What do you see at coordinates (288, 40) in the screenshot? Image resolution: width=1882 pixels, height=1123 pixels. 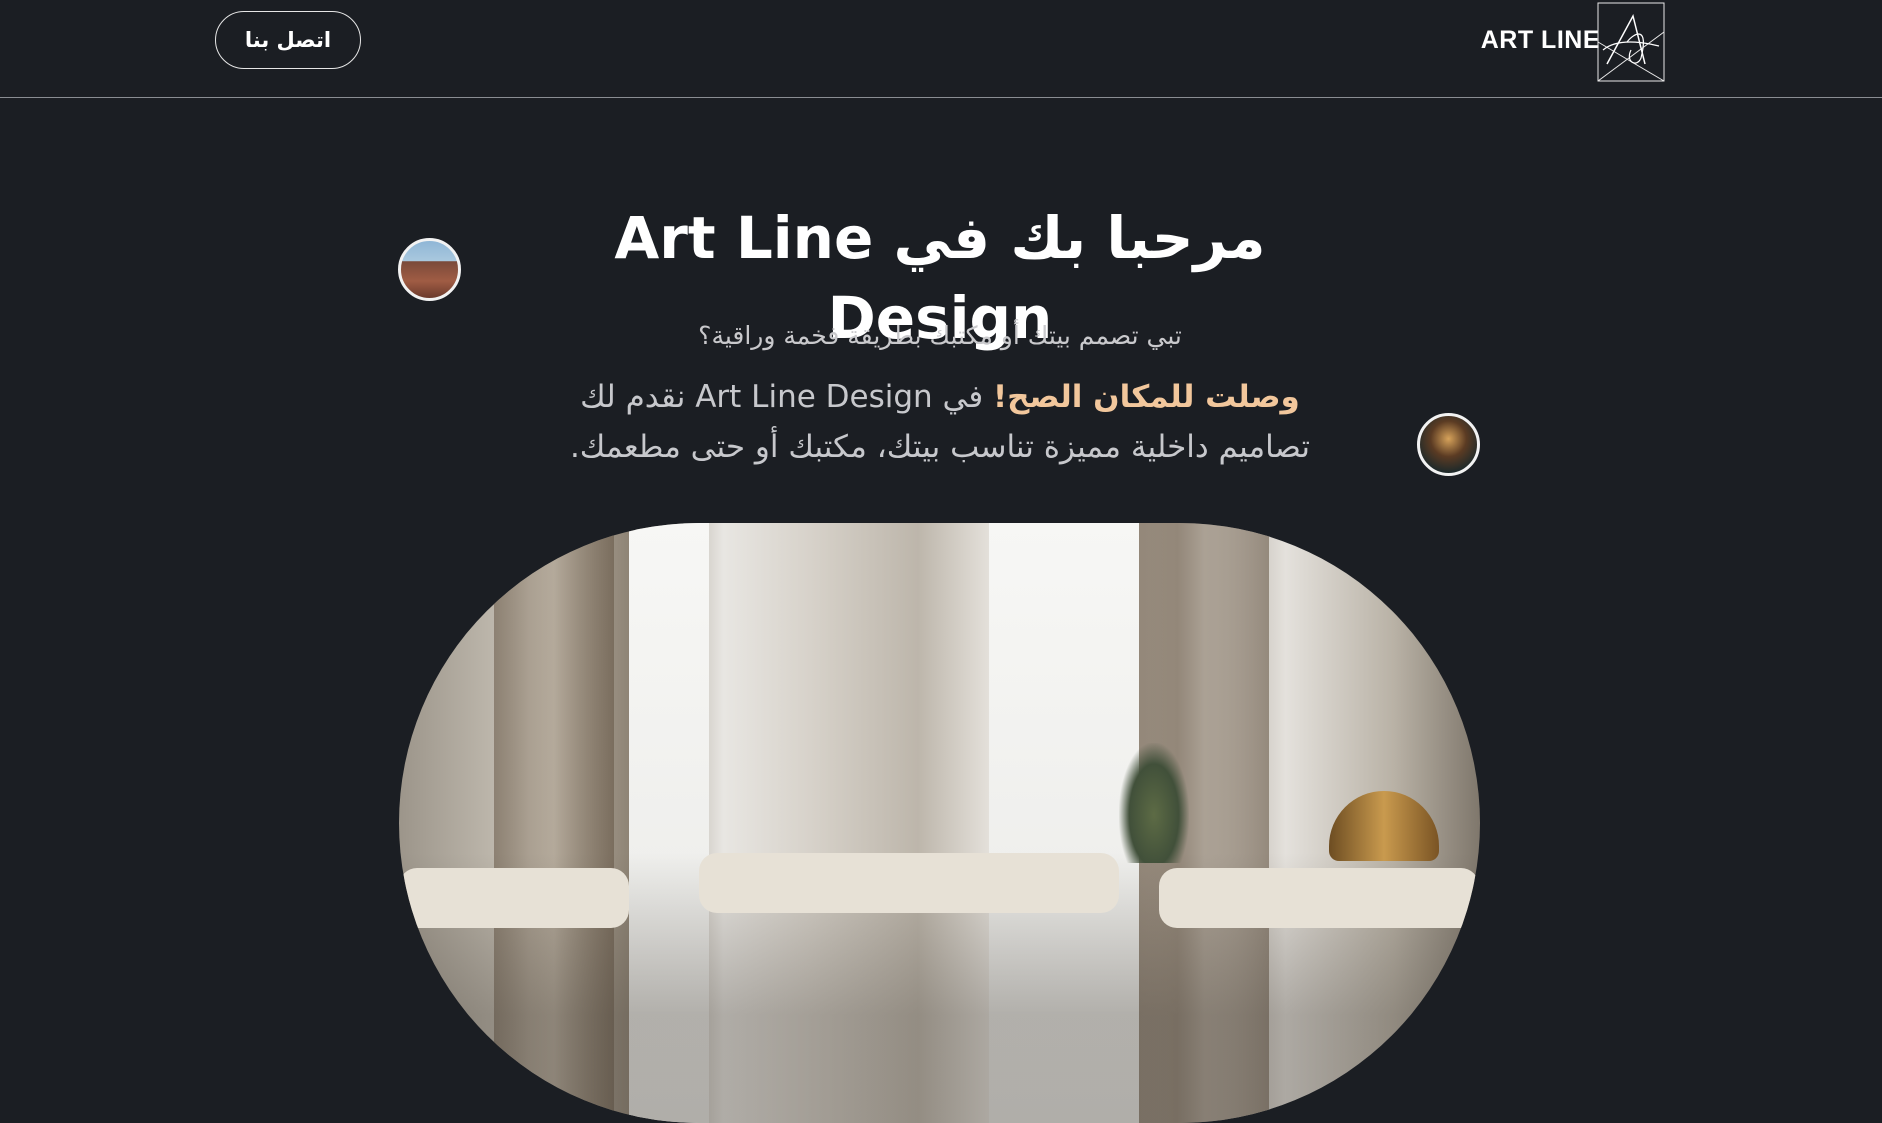 I see `contact-us-button: اتصل بنا` at bounding box center [288, 40].